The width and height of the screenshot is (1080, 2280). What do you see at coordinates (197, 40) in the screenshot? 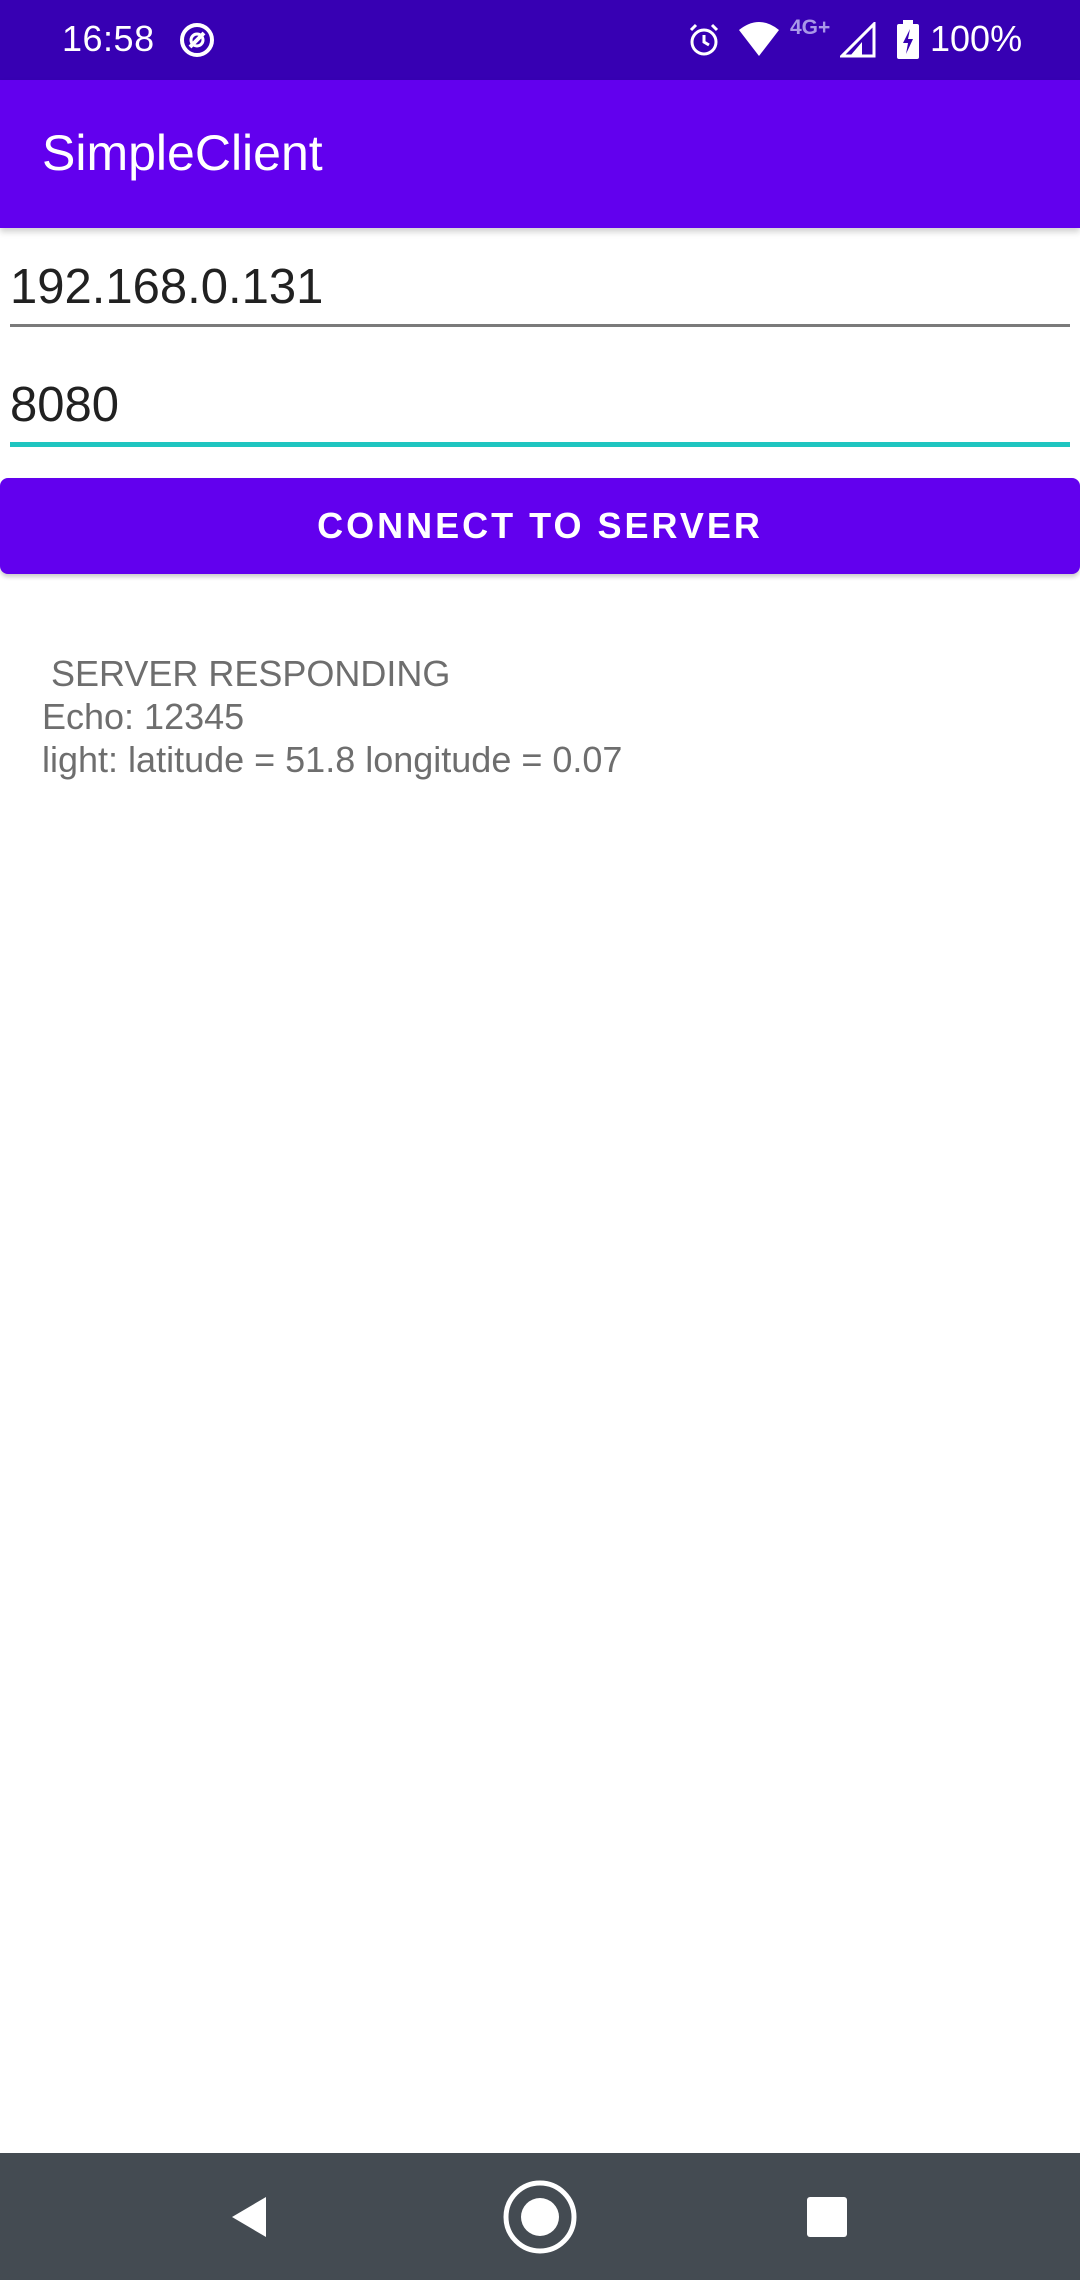
I see `at-sign-icon` at bounding box center [197, 40].